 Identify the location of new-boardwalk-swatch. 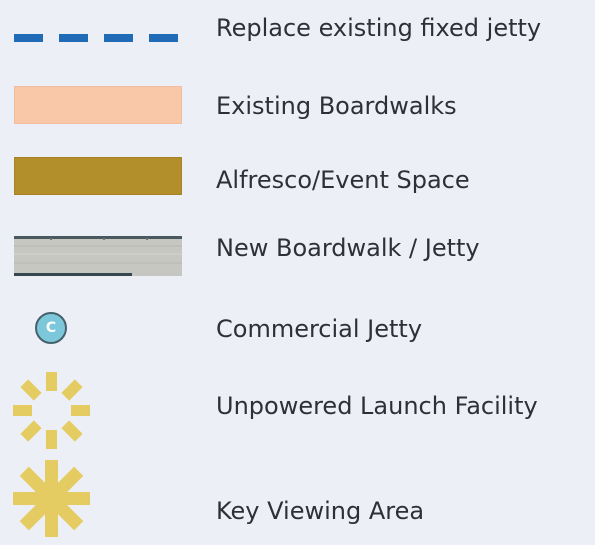
(98, 256).